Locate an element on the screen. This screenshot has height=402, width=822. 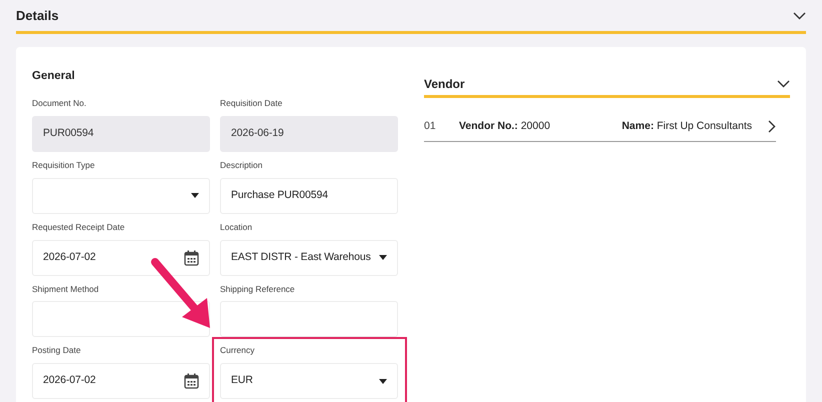
section-heading: General is located at coordinates (53, 76).